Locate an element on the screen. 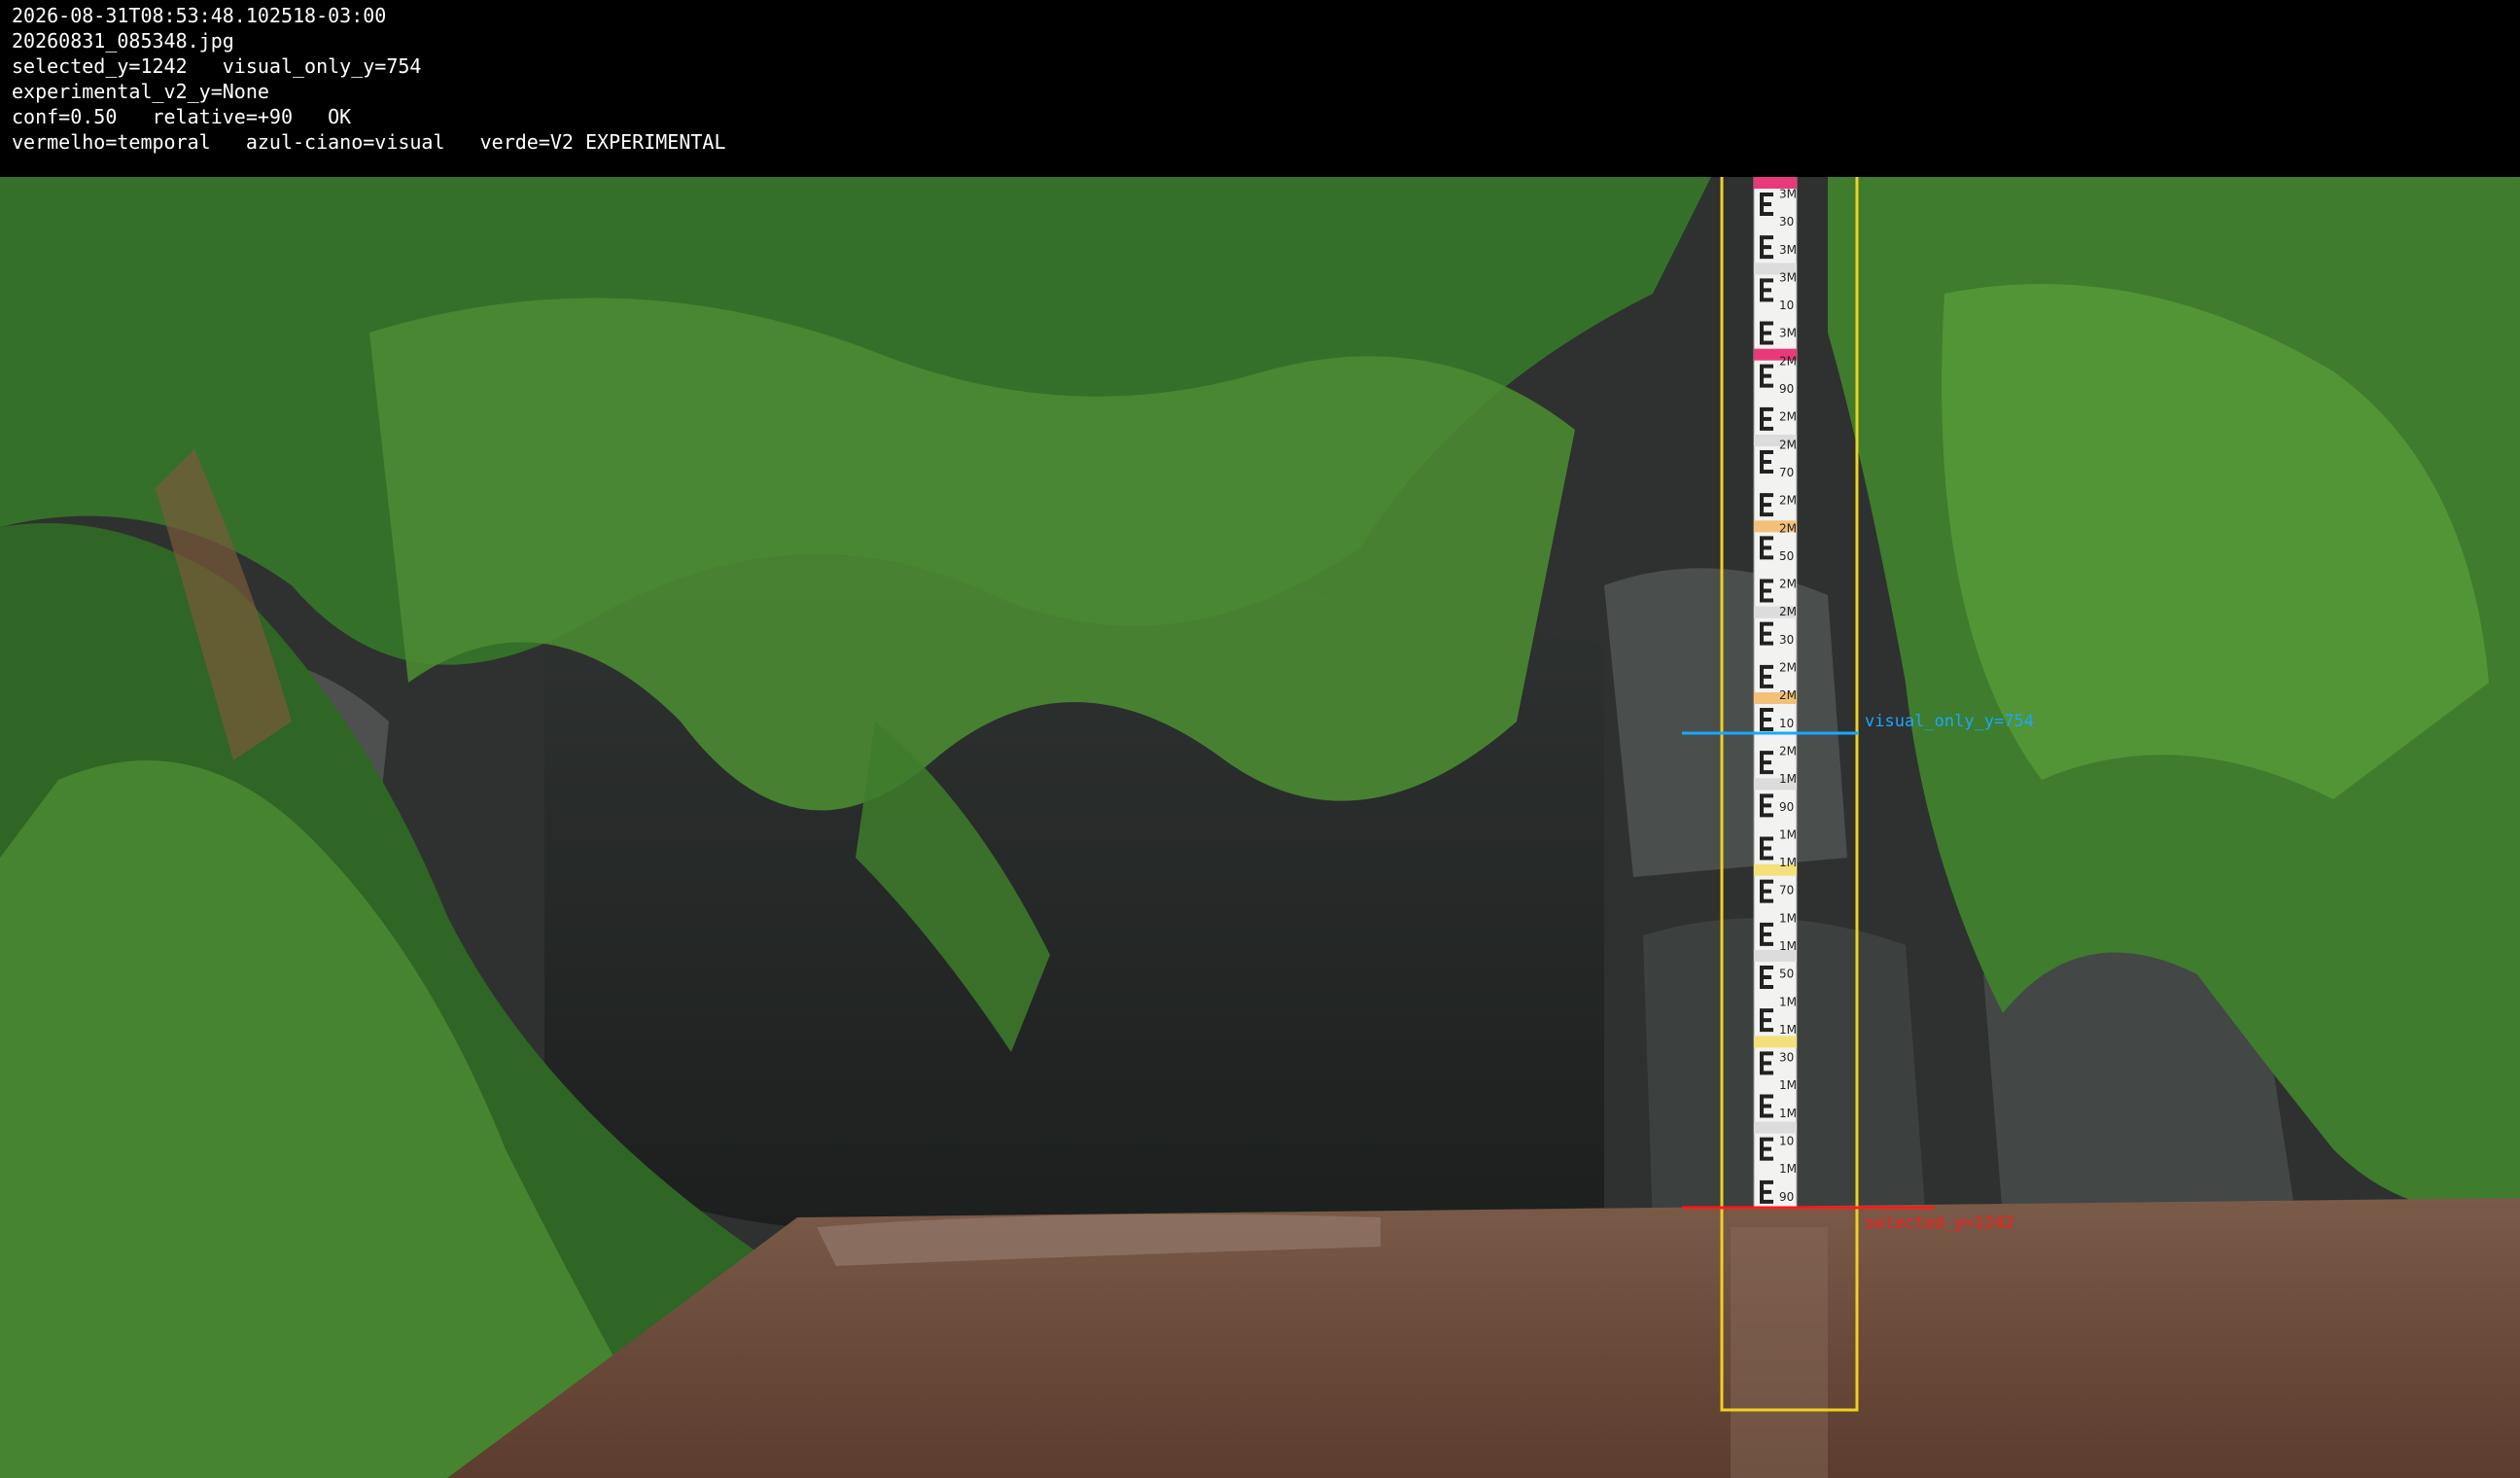  selected-level-label: selected_y=1242 is located at coordinates (1939, 1223).